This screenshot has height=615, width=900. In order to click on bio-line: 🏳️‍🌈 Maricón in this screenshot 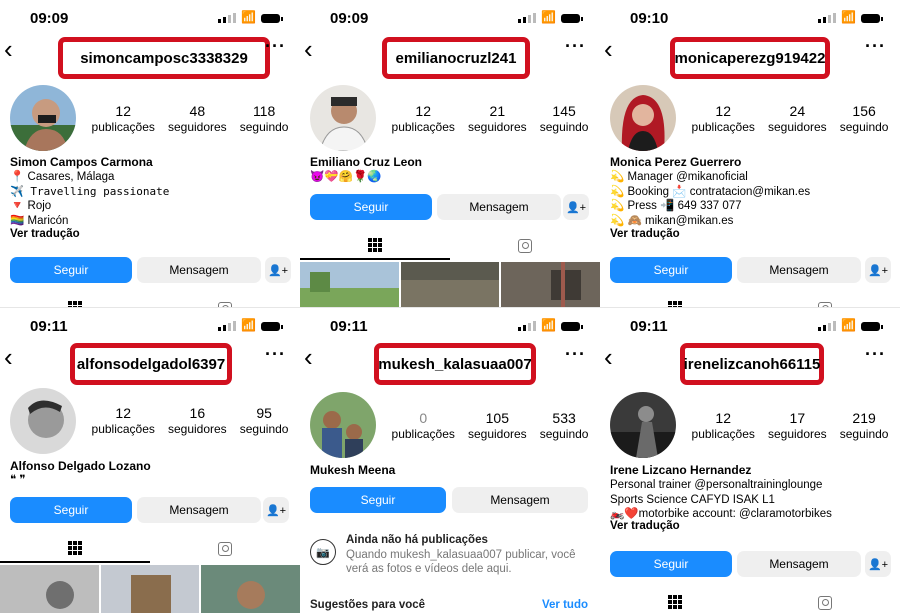, I will do `click(39, 220)`.